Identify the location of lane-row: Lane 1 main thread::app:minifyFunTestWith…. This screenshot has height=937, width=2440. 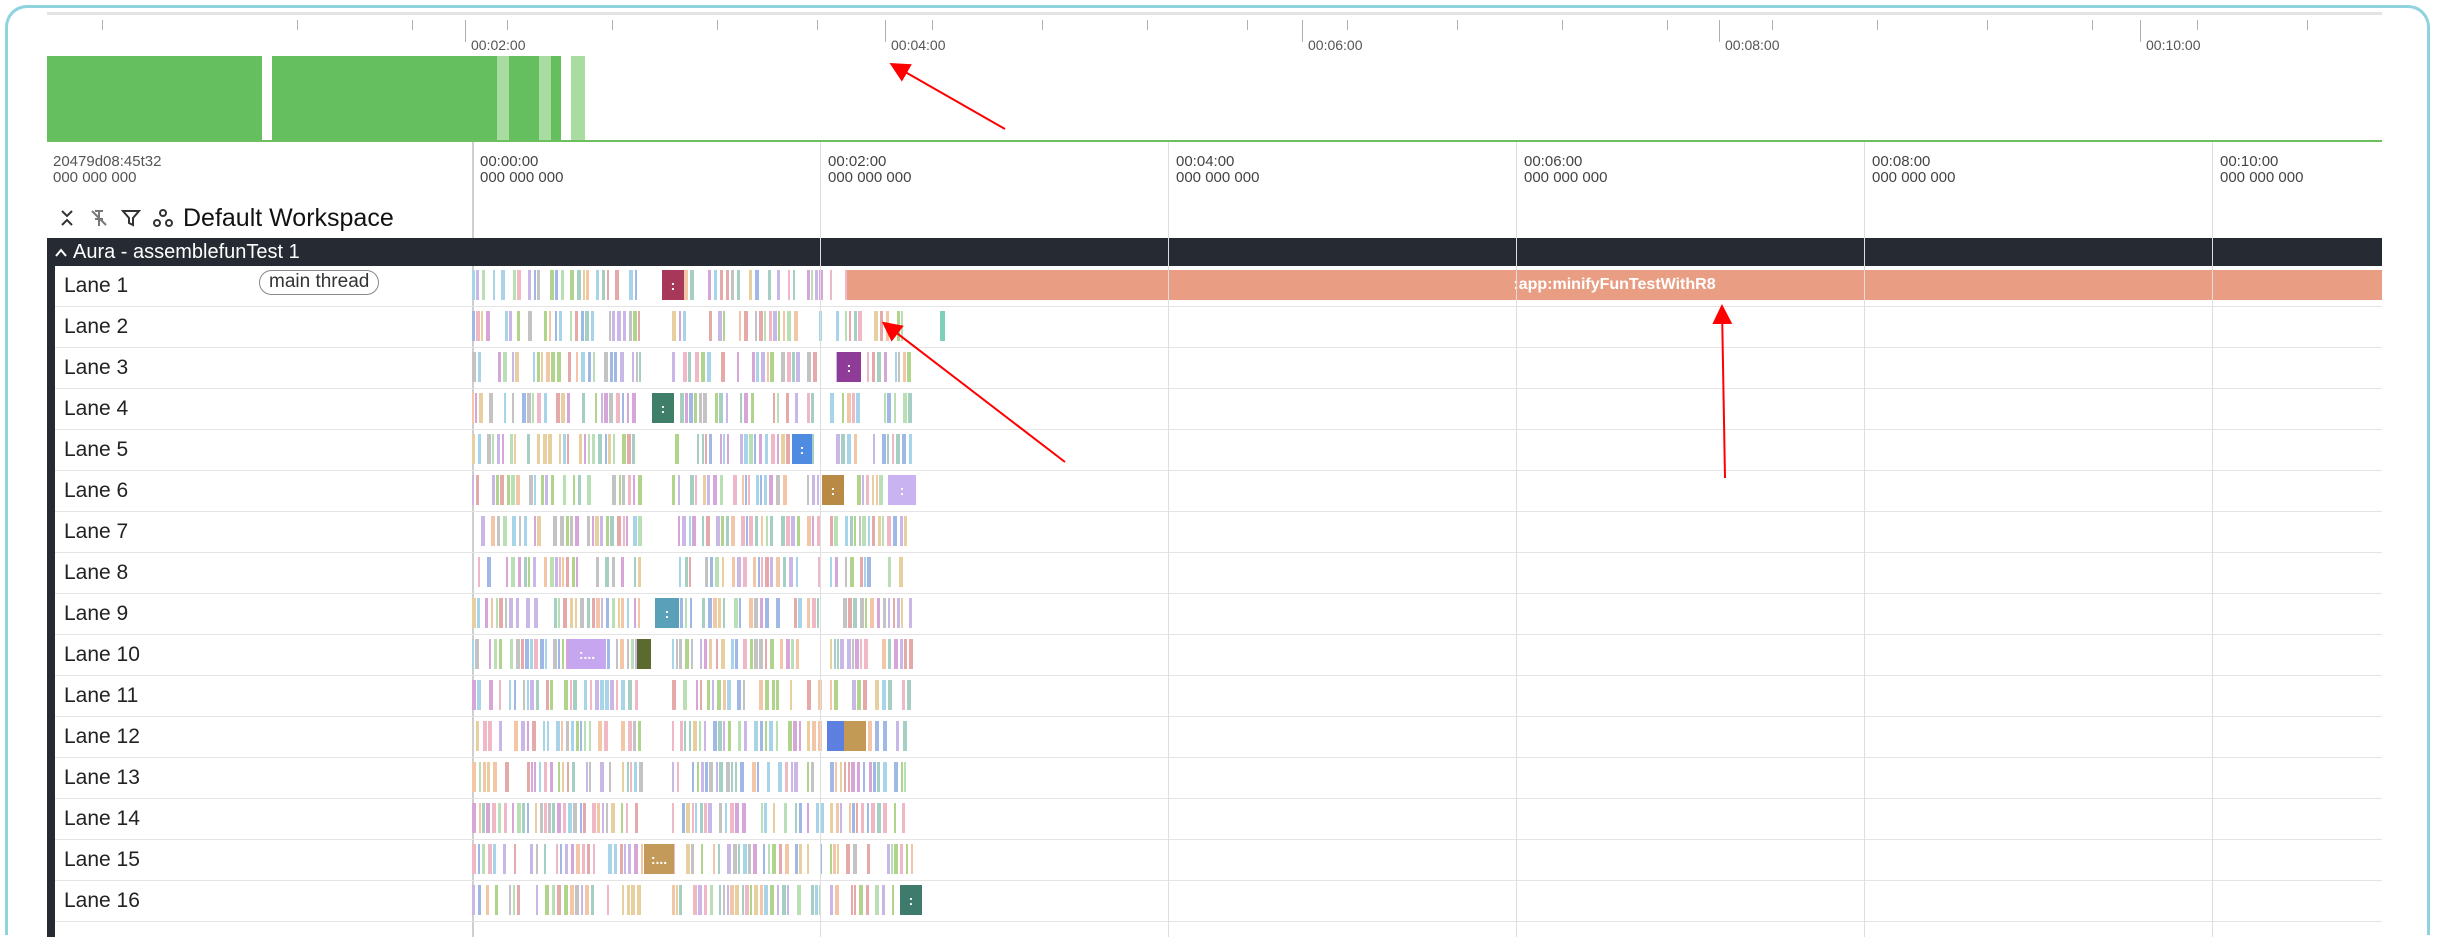
(1218, 286).